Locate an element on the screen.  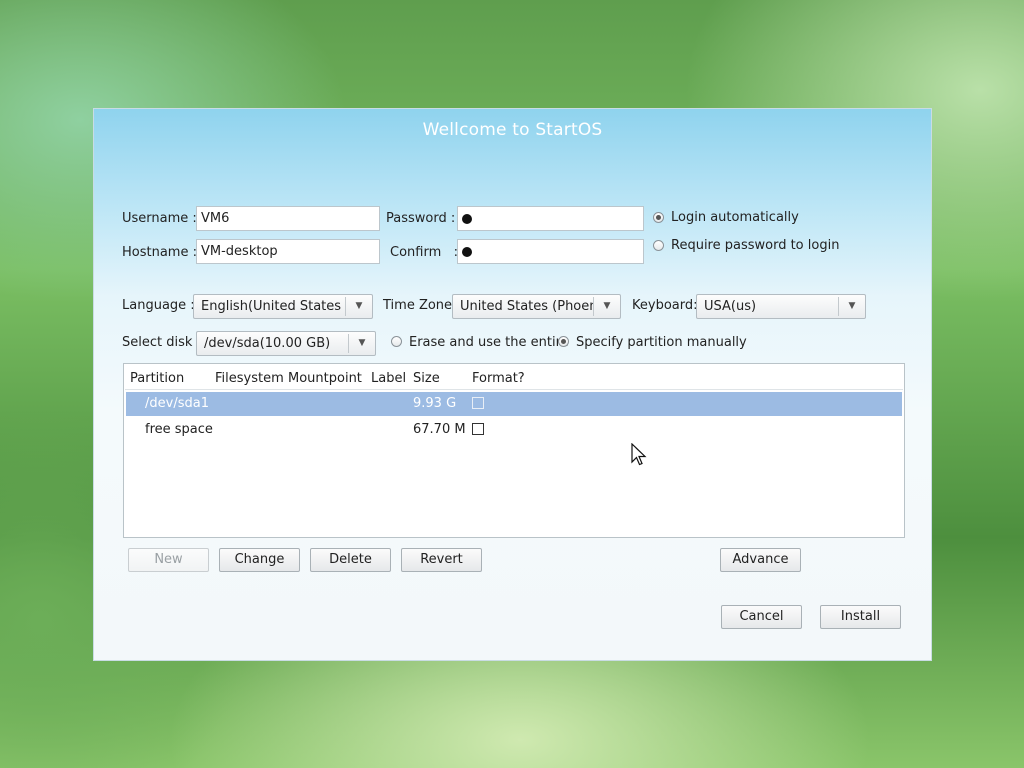
login-automatically-radio is located at coordinates (658, 217).